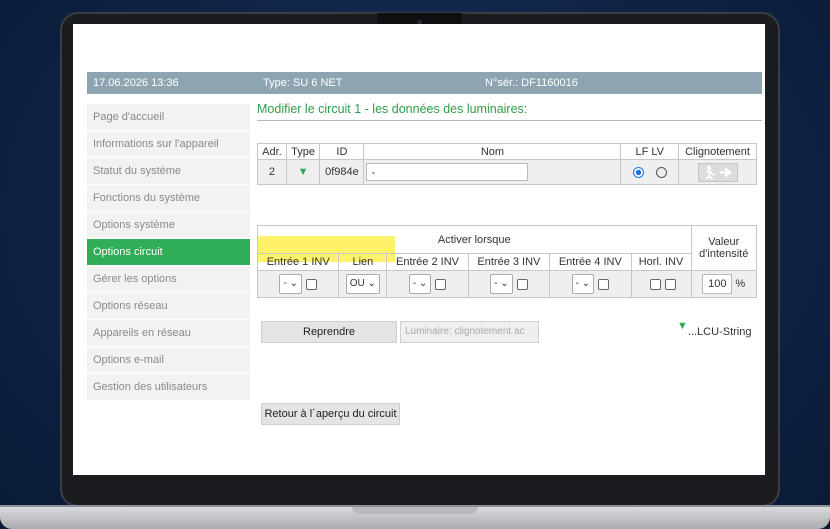  I want to click on col-header-entree4: Entrée 4 INV, so click(590, 262).